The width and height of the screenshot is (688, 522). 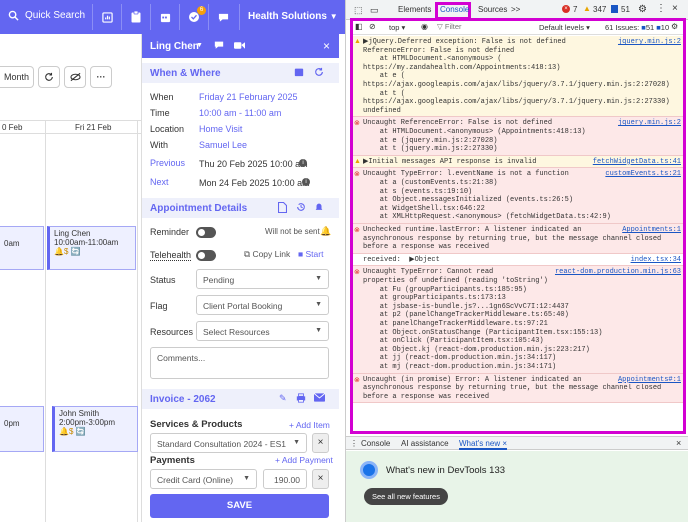 What do you see at coordinates (248, 97) in the screenshot?
I see `when-value: Friday 21 February 2025` at bounding box center [248, 97].